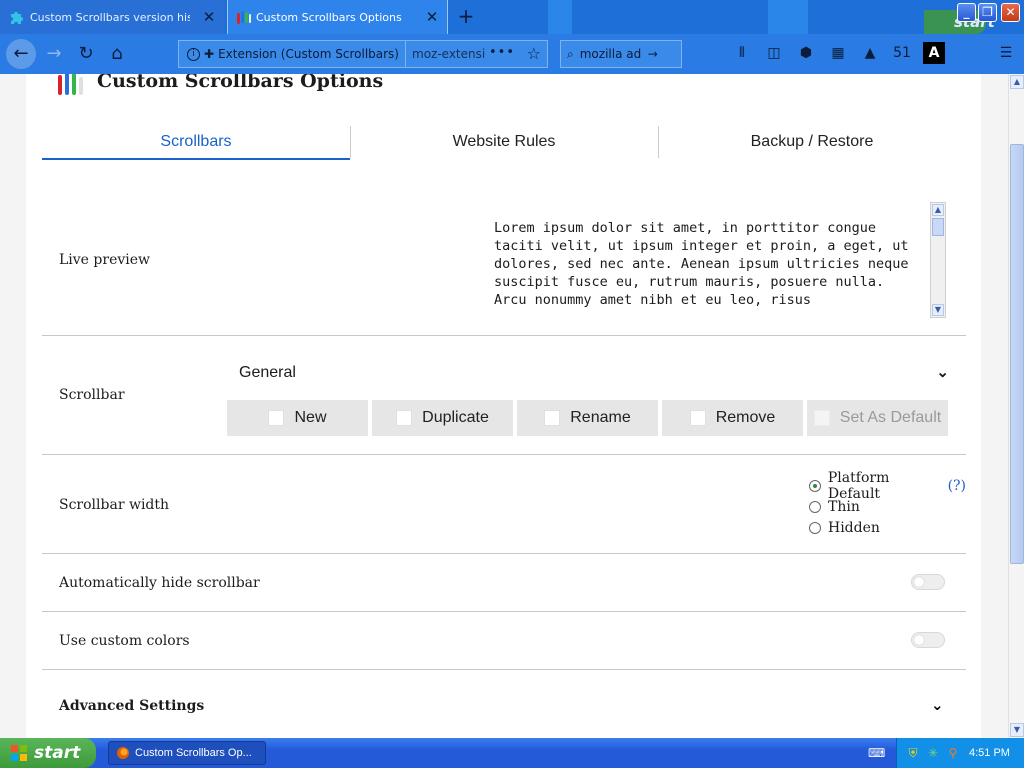 This screenshot has height=768, width=1024. What do you see at coordinates (404, 418) in the screenshot?
I see `duplicate-icon` at bounding box center [404, 418].